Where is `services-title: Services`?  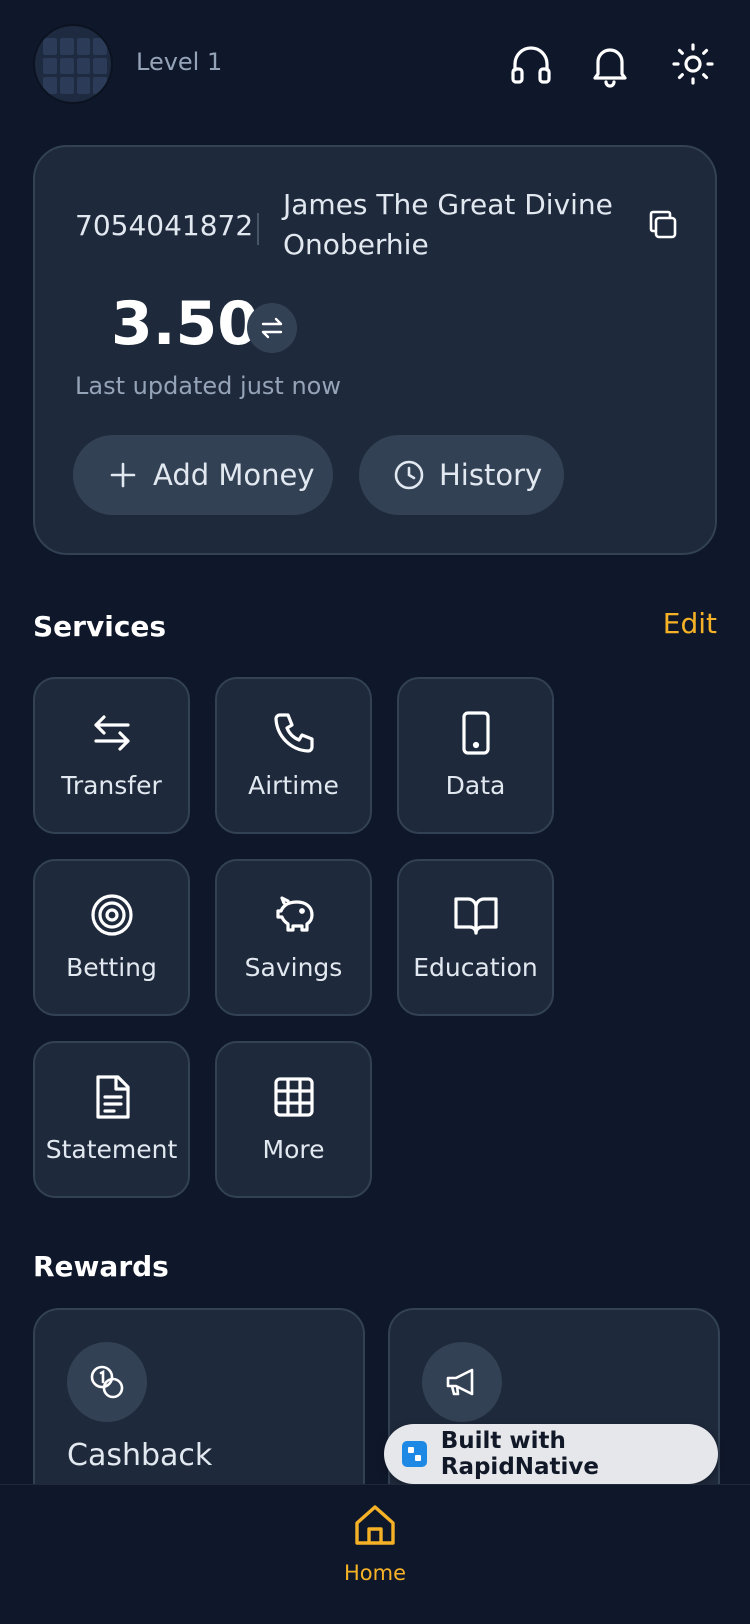
services-title: Services is located at coordinates (100, 626).